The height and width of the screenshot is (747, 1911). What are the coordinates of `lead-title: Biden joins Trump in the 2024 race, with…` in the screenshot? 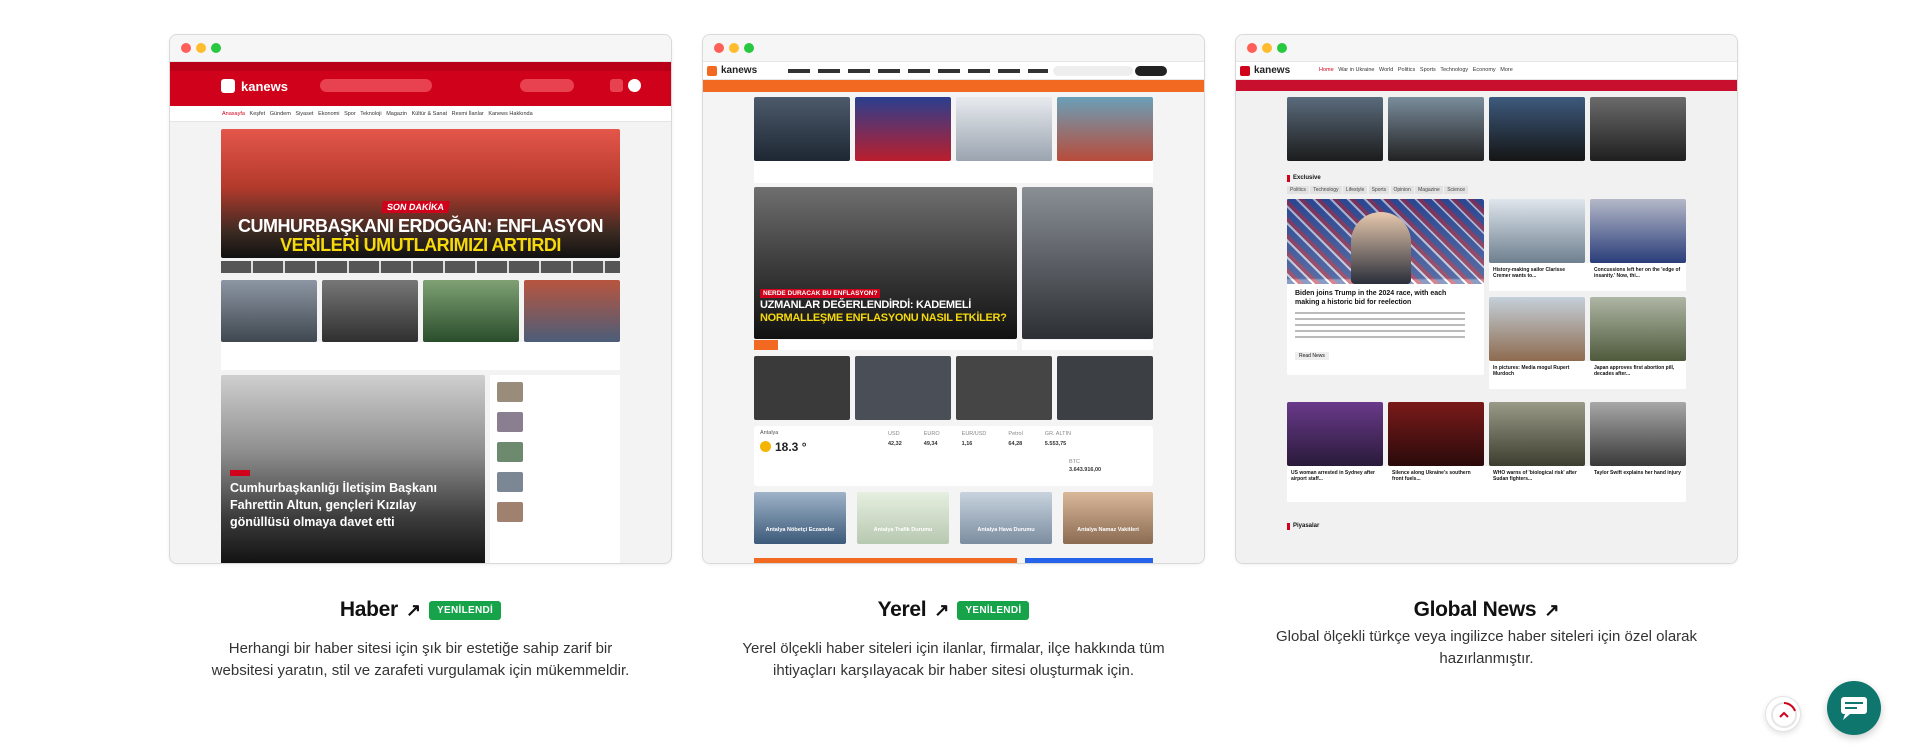 It's located at (1375, 298).